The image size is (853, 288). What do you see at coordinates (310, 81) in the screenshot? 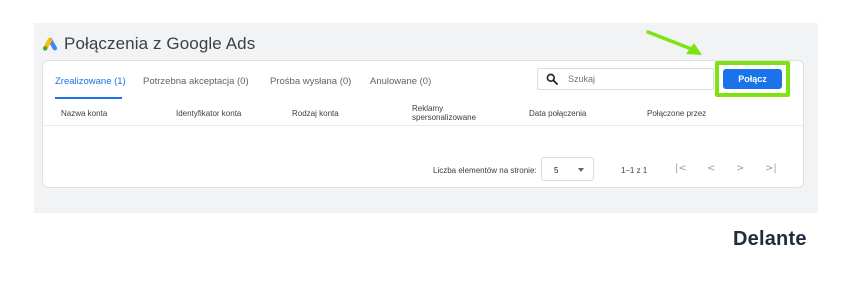
I see `tab-request-sent: Prośba wysłana (0)` at bounding box center [310, 81].